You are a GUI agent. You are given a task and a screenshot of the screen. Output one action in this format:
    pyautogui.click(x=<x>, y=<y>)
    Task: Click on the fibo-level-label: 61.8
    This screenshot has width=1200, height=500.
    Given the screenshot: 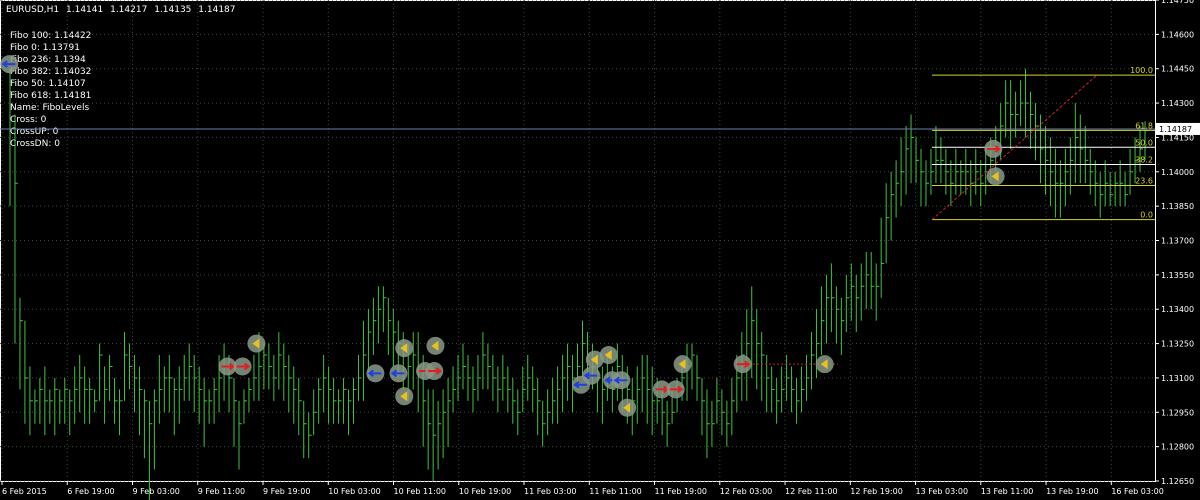 What is the action you would take?
    pyautogui.click(x=1144, y=125)
    